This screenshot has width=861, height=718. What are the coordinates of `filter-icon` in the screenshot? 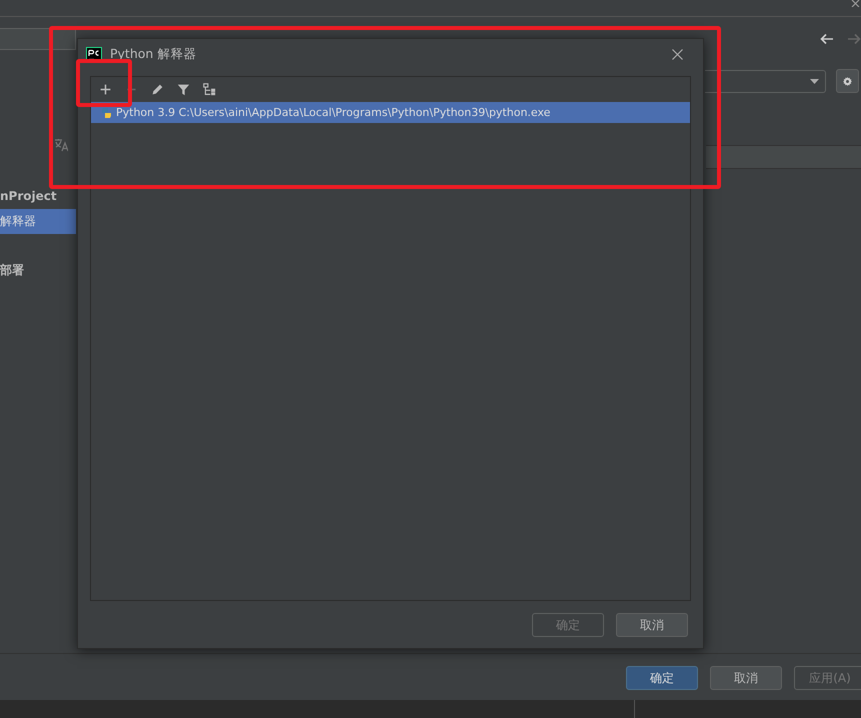 It's located at (183, 89).